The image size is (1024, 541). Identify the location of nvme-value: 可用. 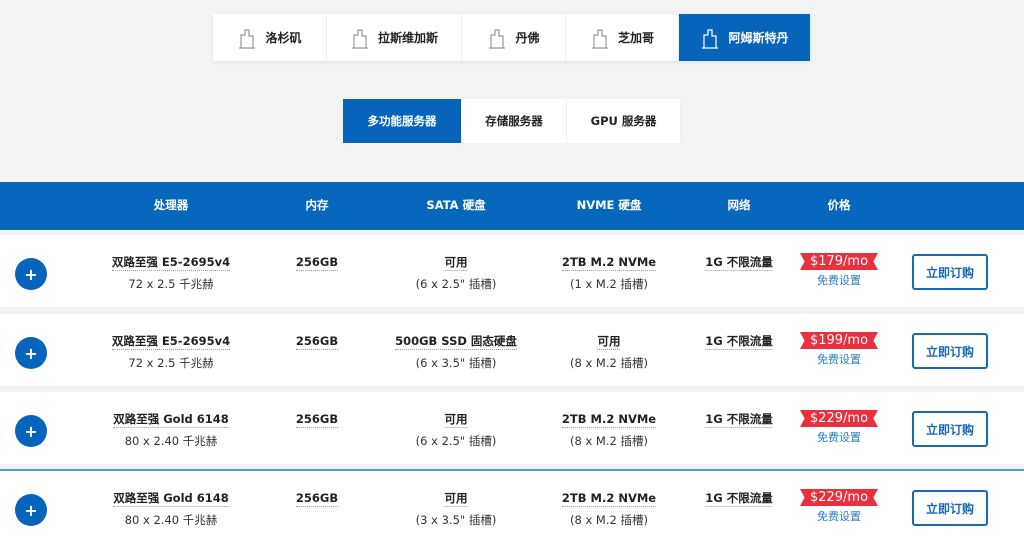
(609, 342).